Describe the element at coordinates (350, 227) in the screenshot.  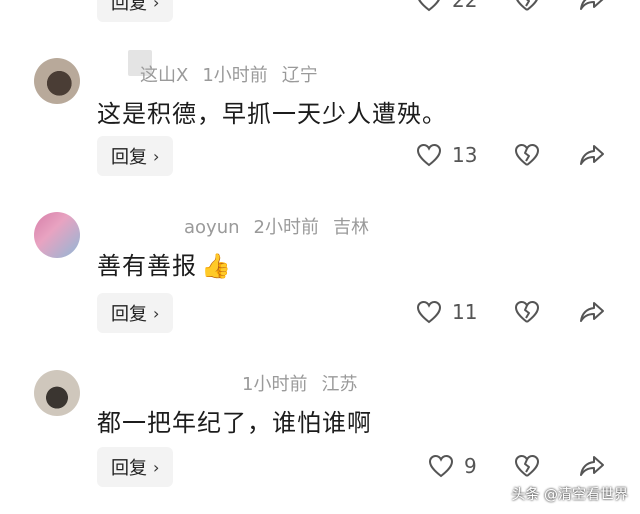
I see `location: 吉林` at that location.